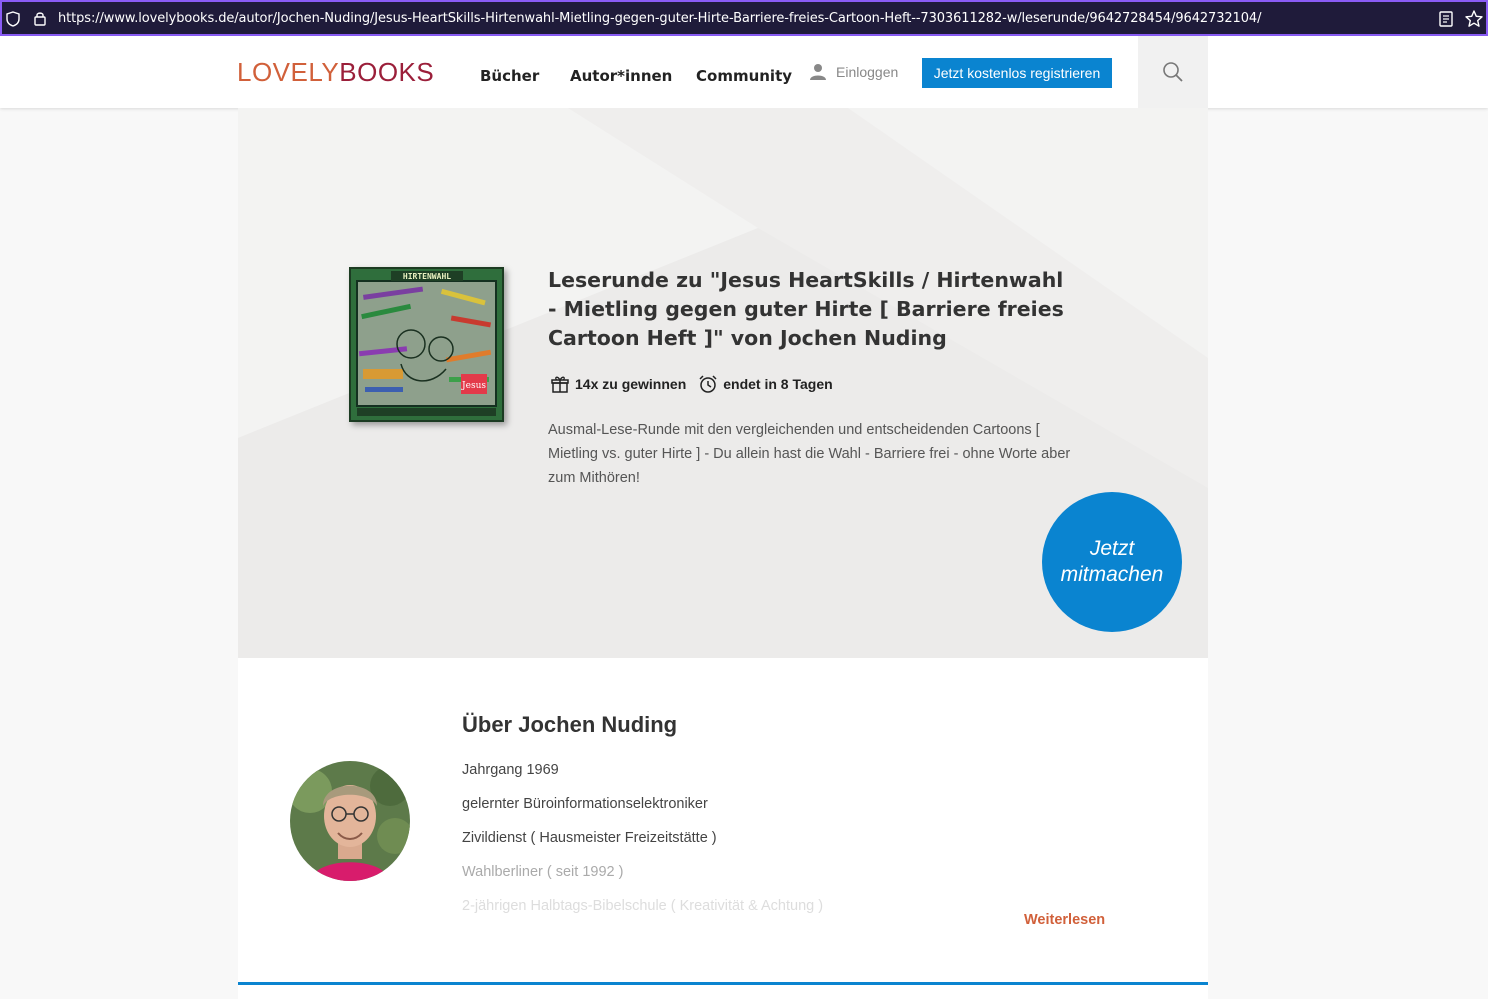  Describe the element at coordinates (1112, 562) in the screenshot. I see `join-button: Jetzt mitmachen` at that location.